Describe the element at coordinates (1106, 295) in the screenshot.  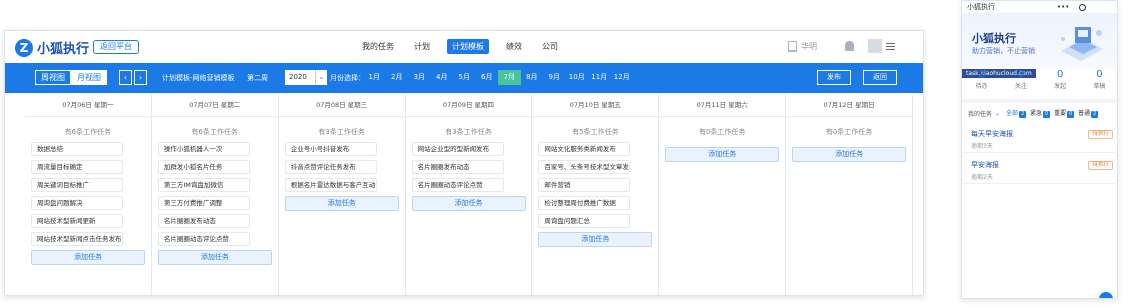
I see `add-fab-button` at that location.